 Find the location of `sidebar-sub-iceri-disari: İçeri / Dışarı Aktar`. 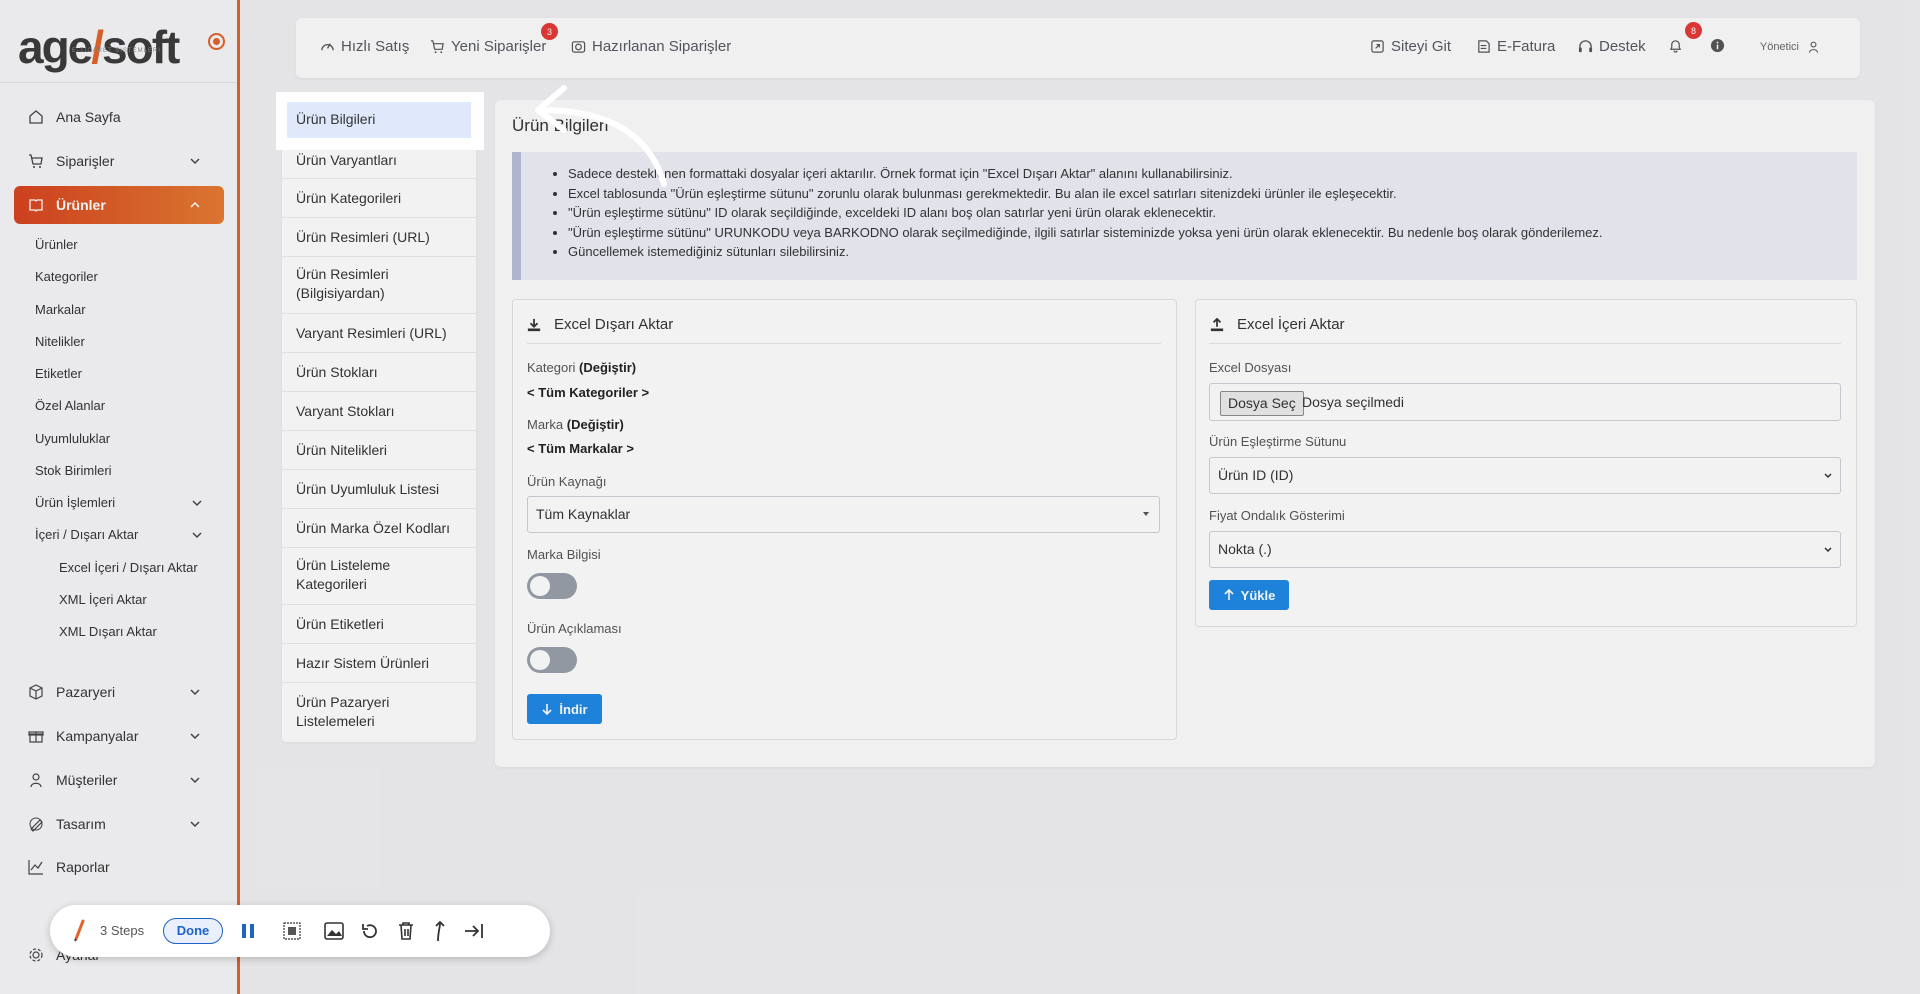

sidebar-sub-iceri-disari: İçeri / Dışarı Aktar is located at coordinates (118, 534).